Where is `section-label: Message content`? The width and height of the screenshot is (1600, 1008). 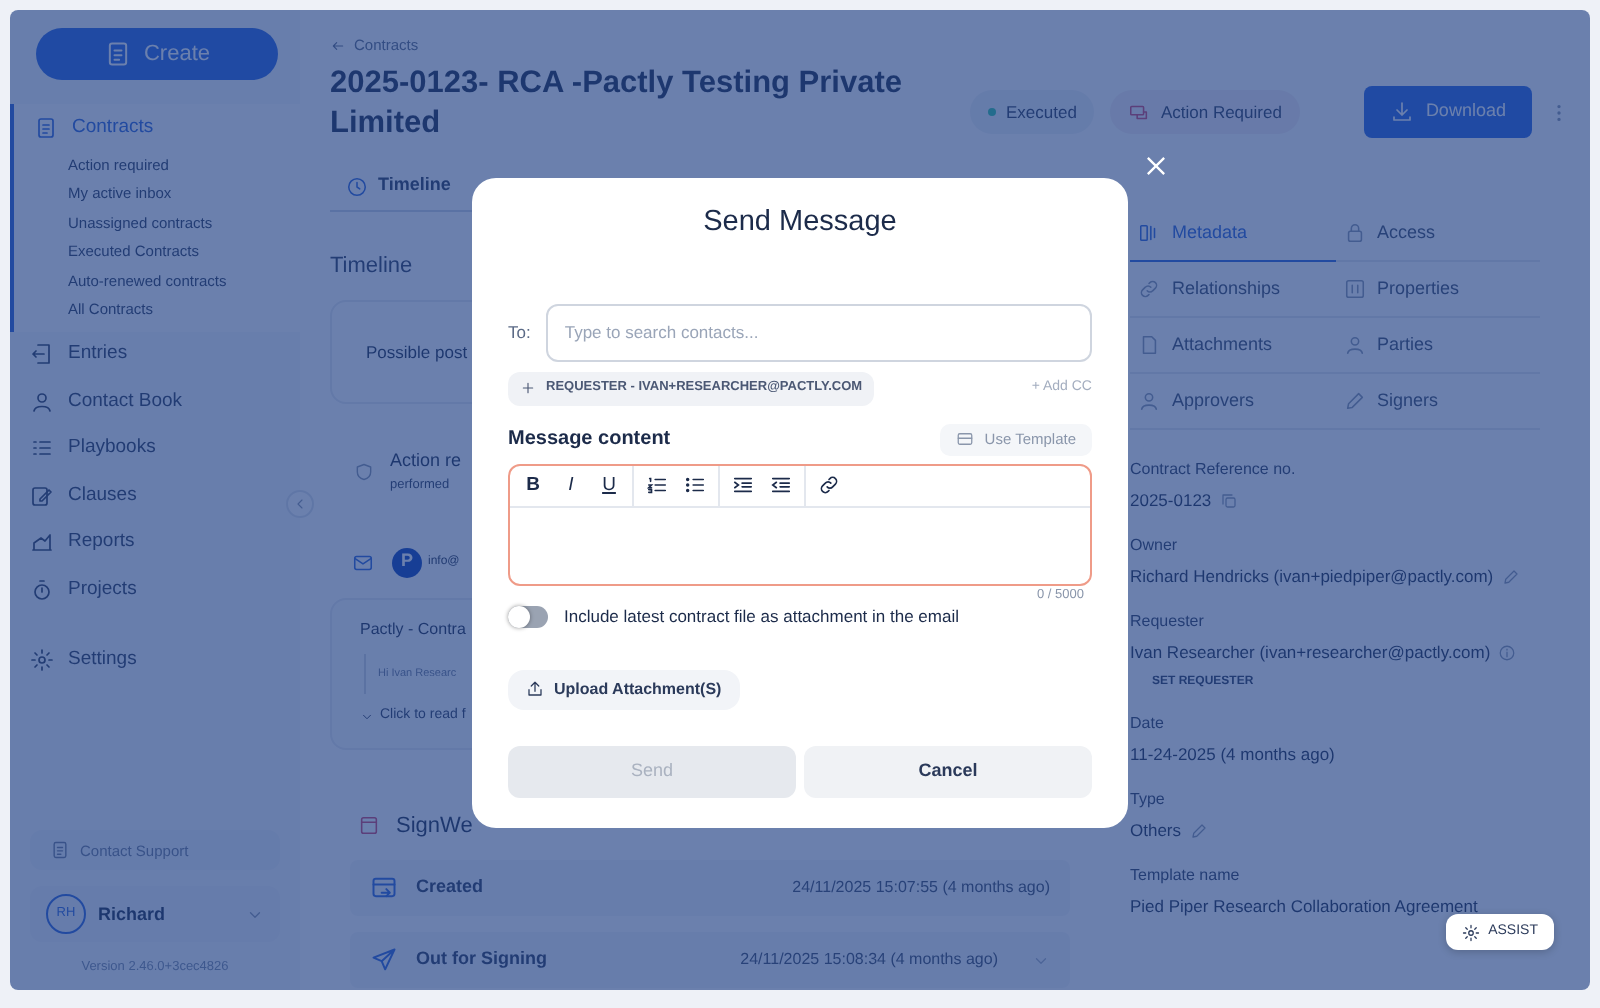
section-label: Message content is located at coordinates (589, 440).